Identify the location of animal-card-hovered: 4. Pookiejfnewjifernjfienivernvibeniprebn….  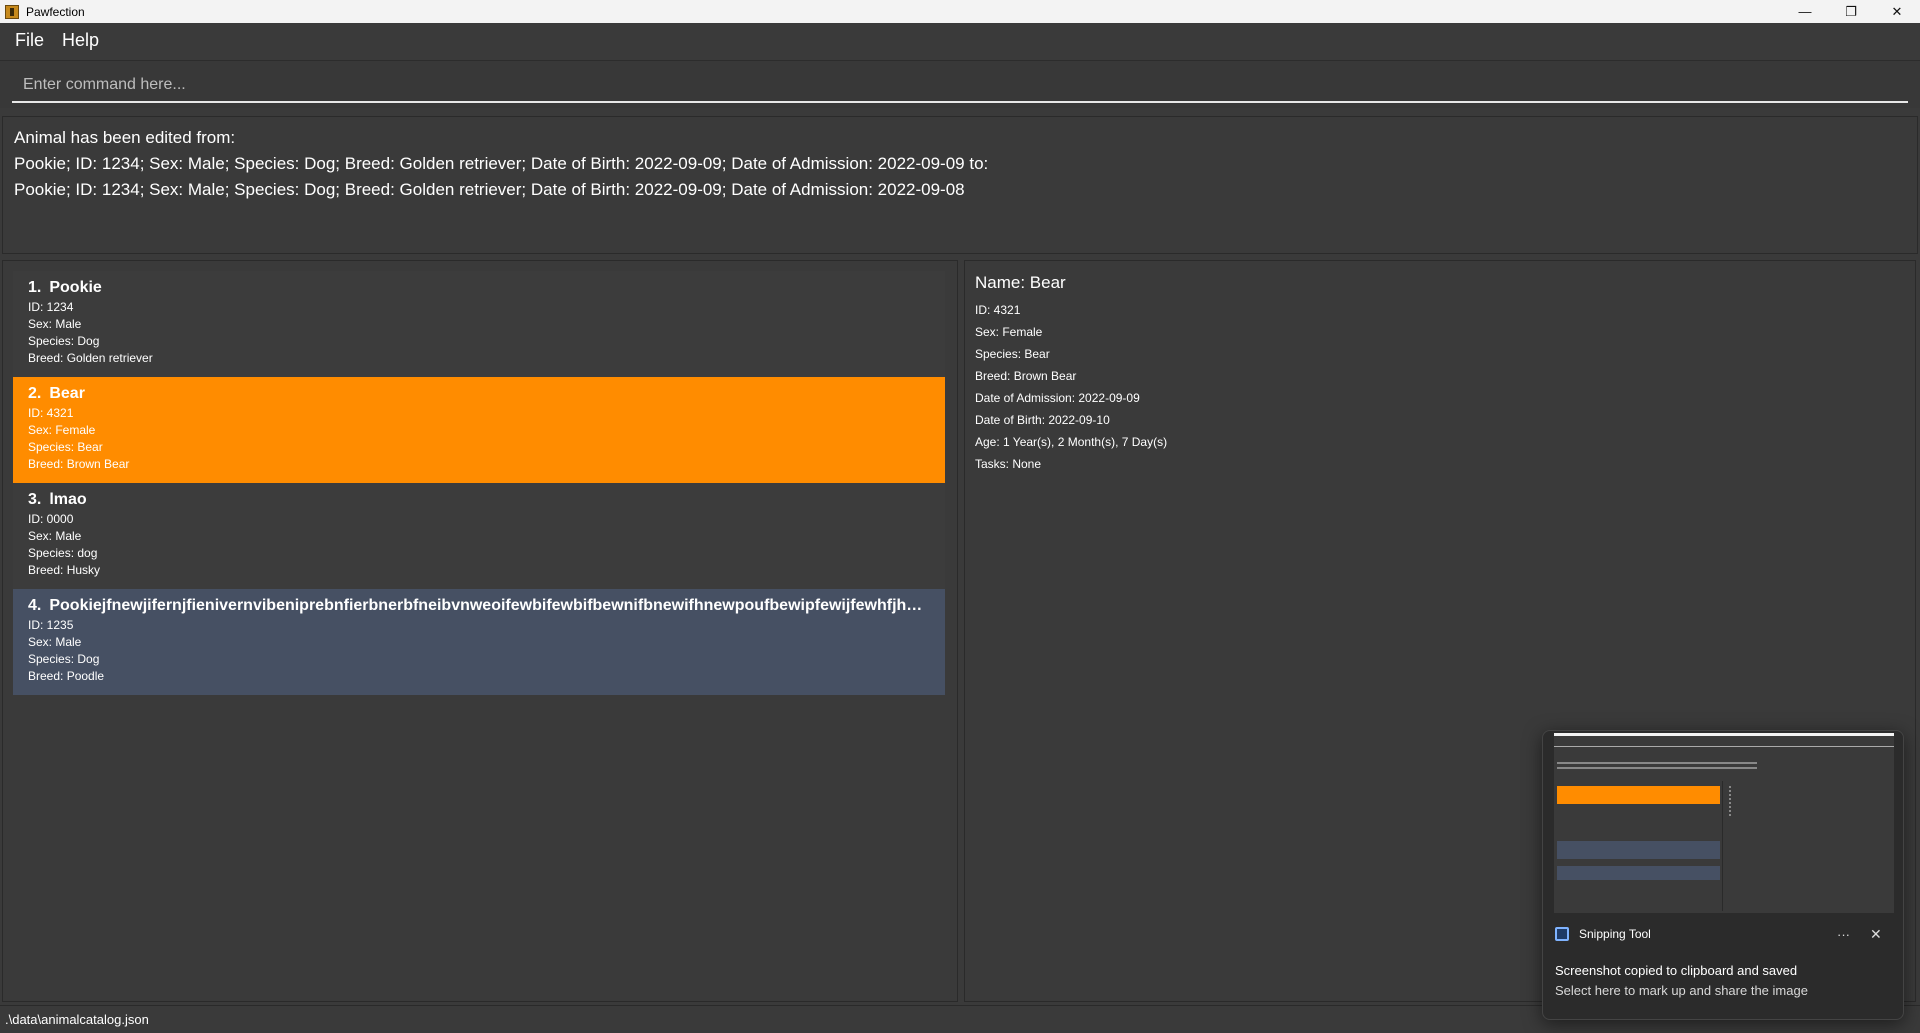
(479, 642).